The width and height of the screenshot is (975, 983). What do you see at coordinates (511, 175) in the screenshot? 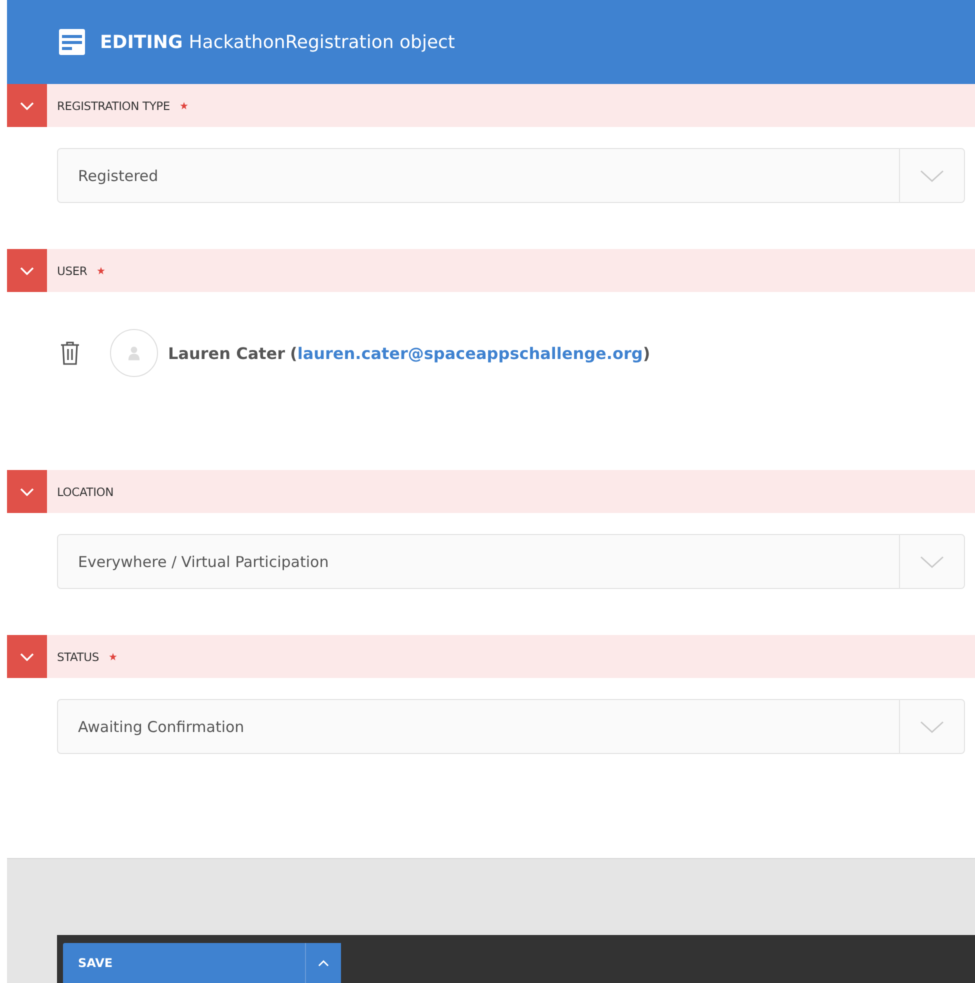
I see `select-field: Registered` at bounding box center [511, 175].